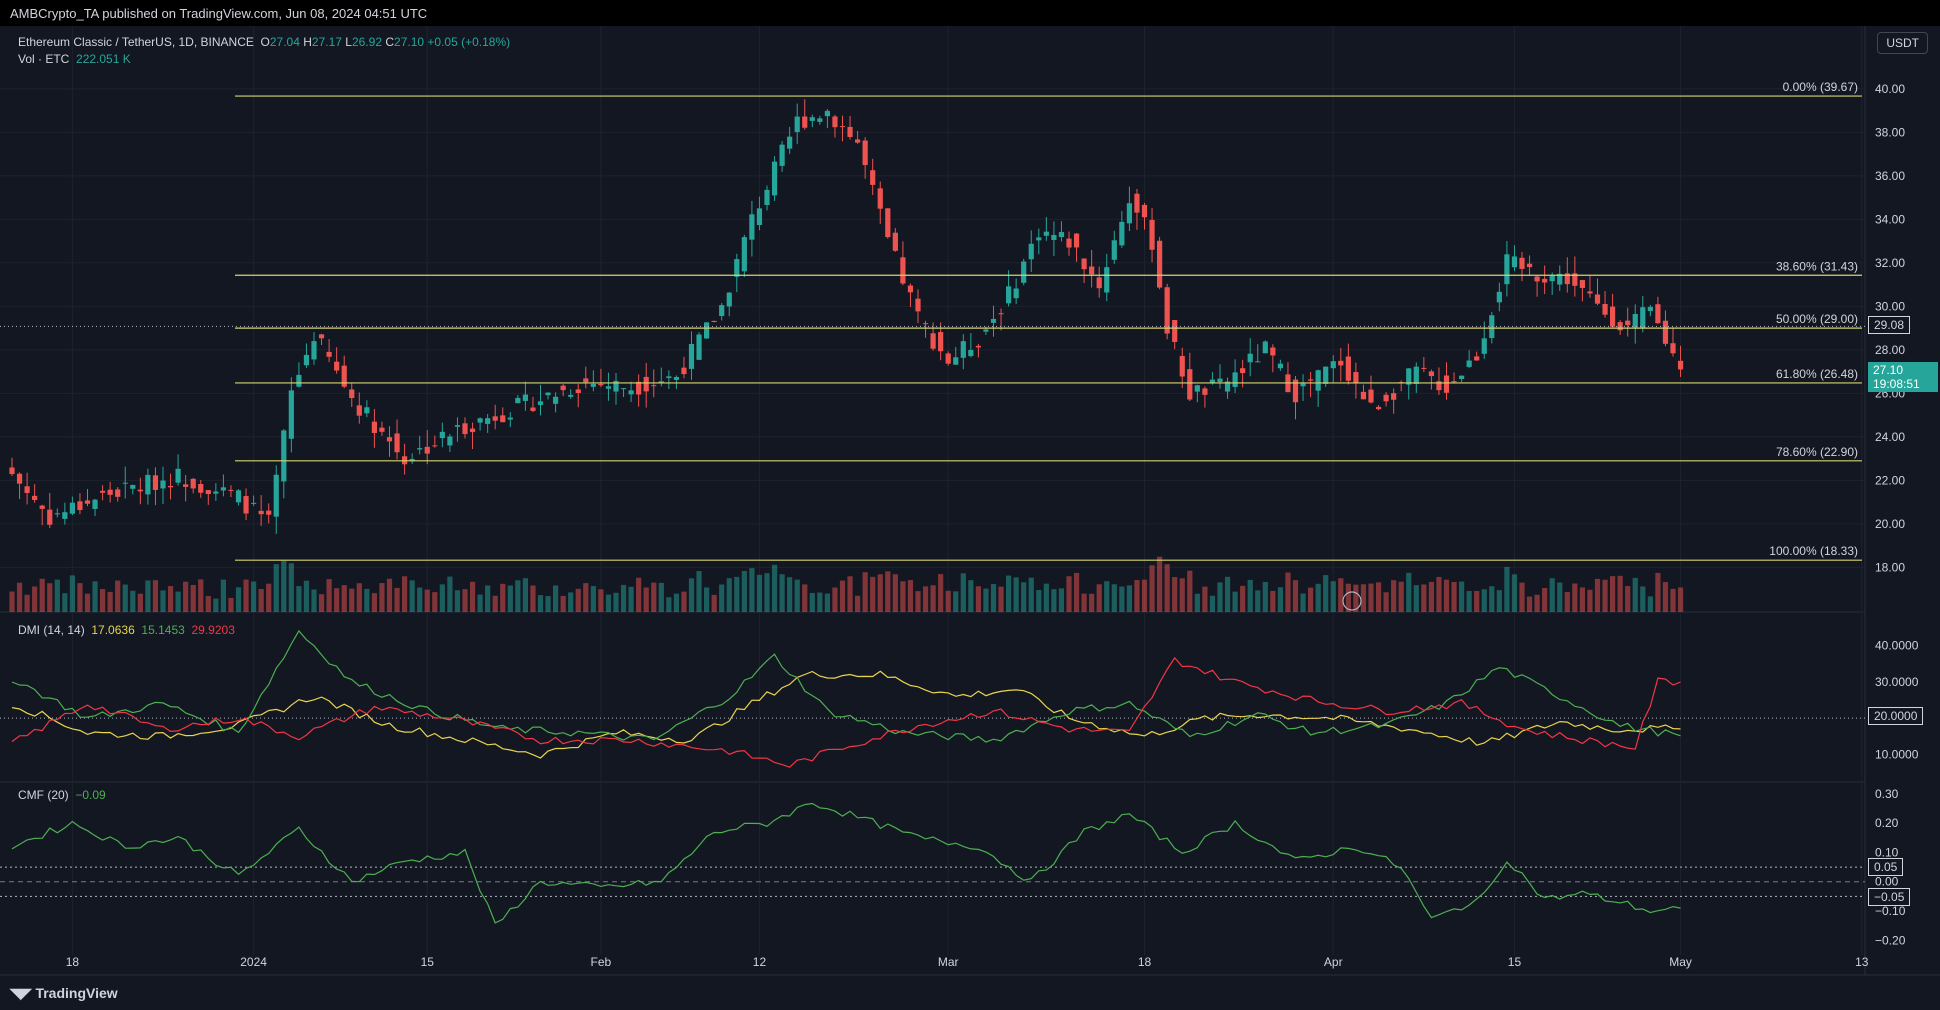 This screenshot has width=1940, height=1010. I want to click on tradingview-logo: ◥◤ TradingView, so click(64, 993).